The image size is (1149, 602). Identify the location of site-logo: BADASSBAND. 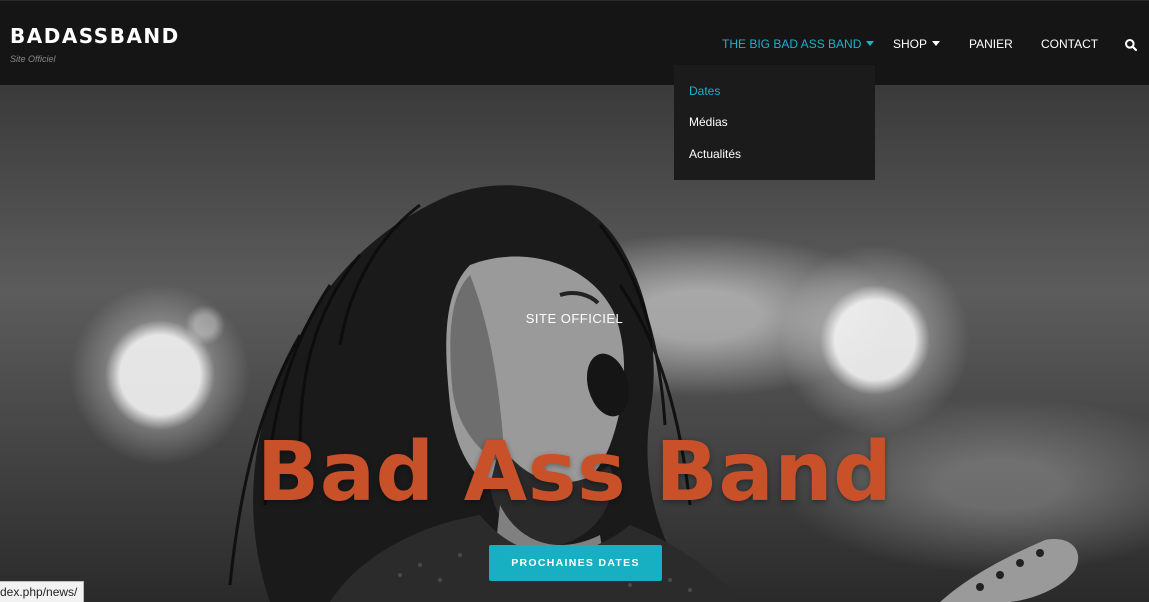
(95, 36).